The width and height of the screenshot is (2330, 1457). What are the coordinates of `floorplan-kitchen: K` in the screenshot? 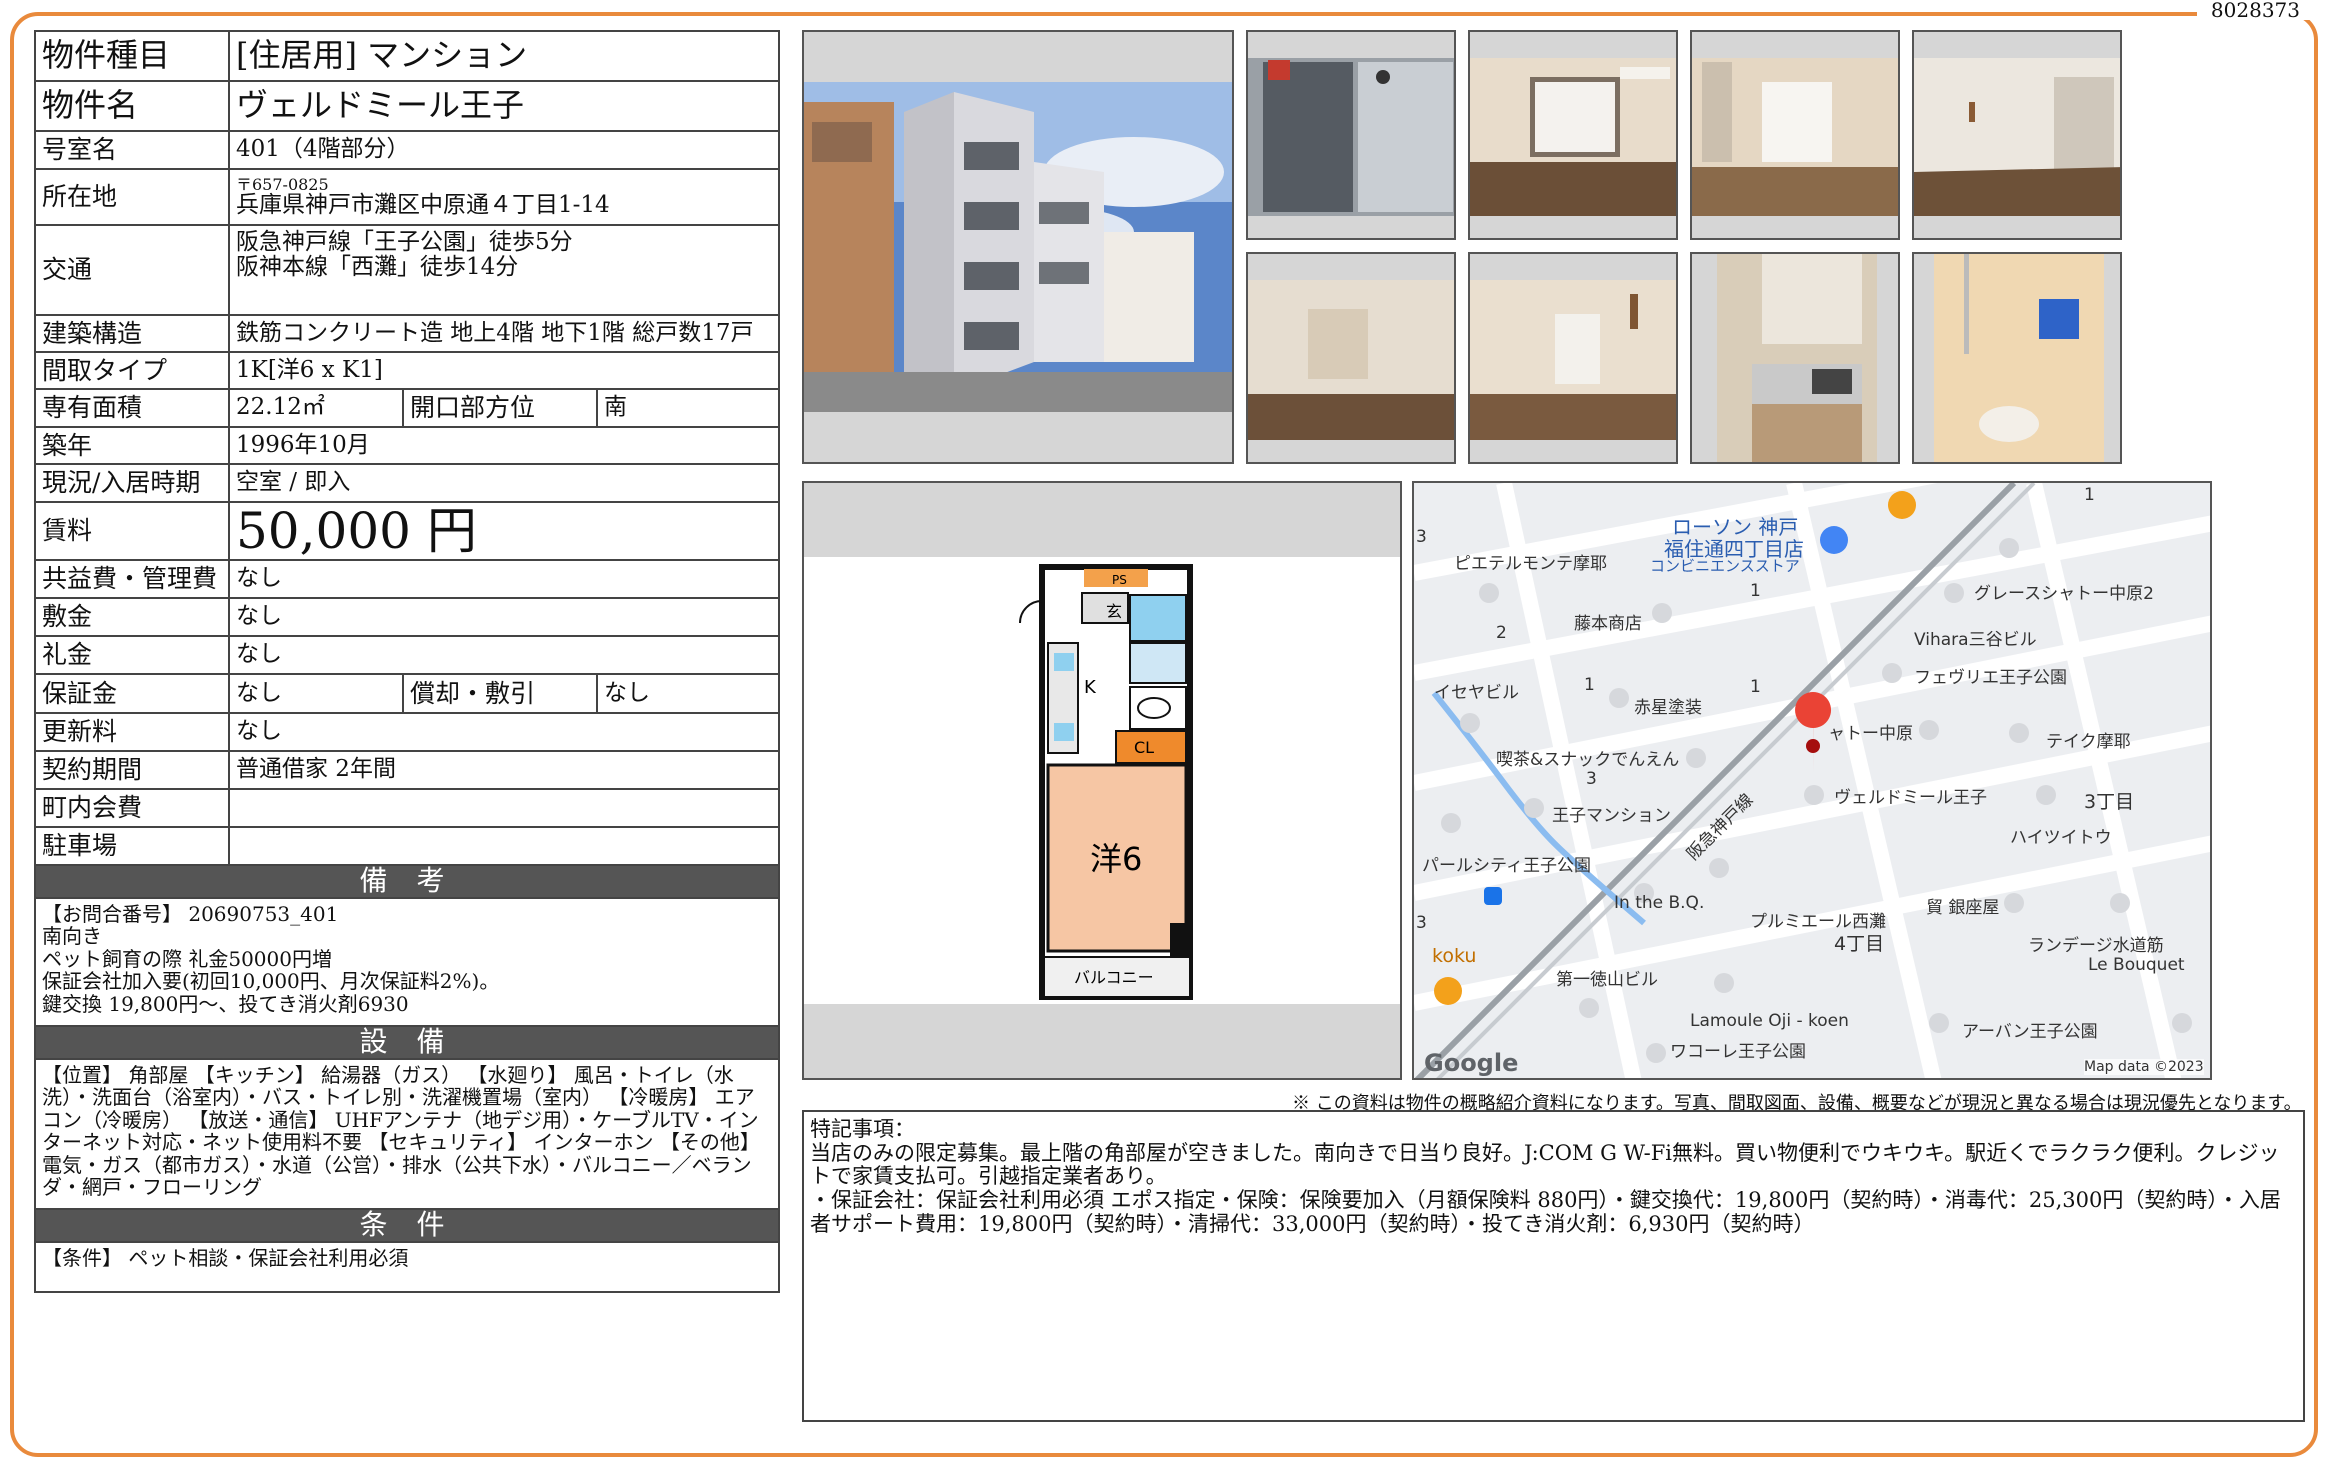 It's located at (1090, 687).